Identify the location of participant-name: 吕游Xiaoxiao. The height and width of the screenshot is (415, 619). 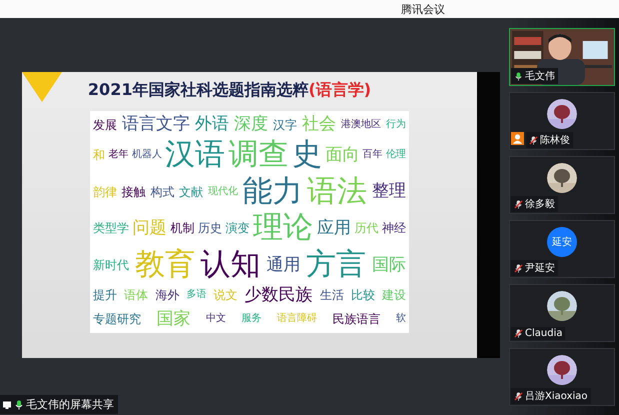
(556, 396).